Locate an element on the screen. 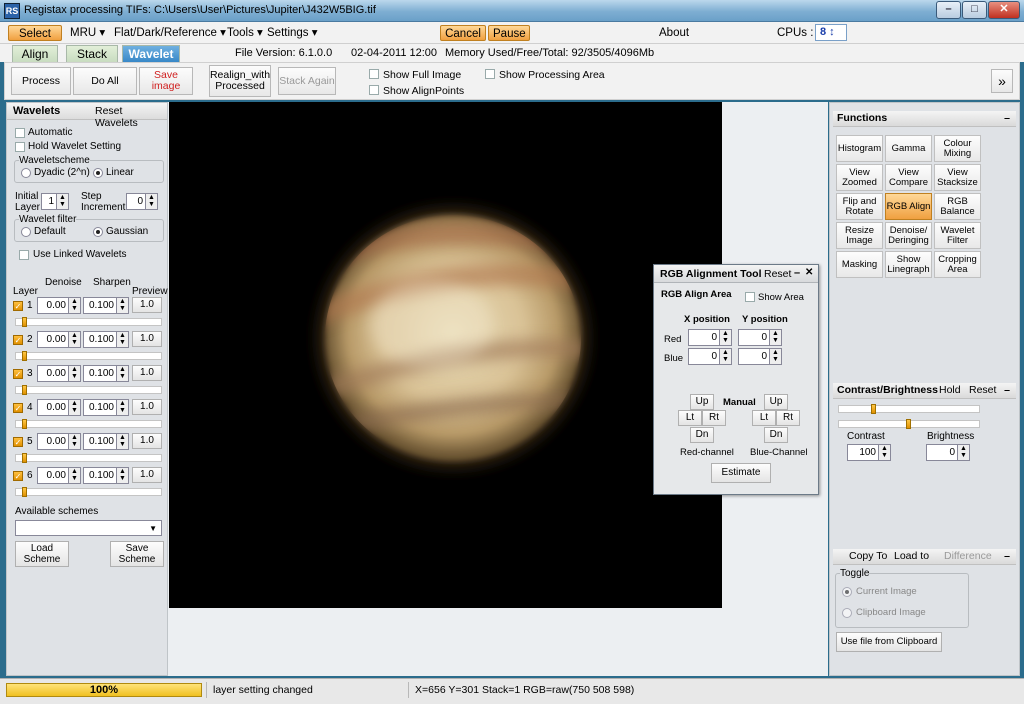 Image resolution: width=1024 pixels, height=704 pixels. red-right-button: Rt is located at coordinates (714, 418).